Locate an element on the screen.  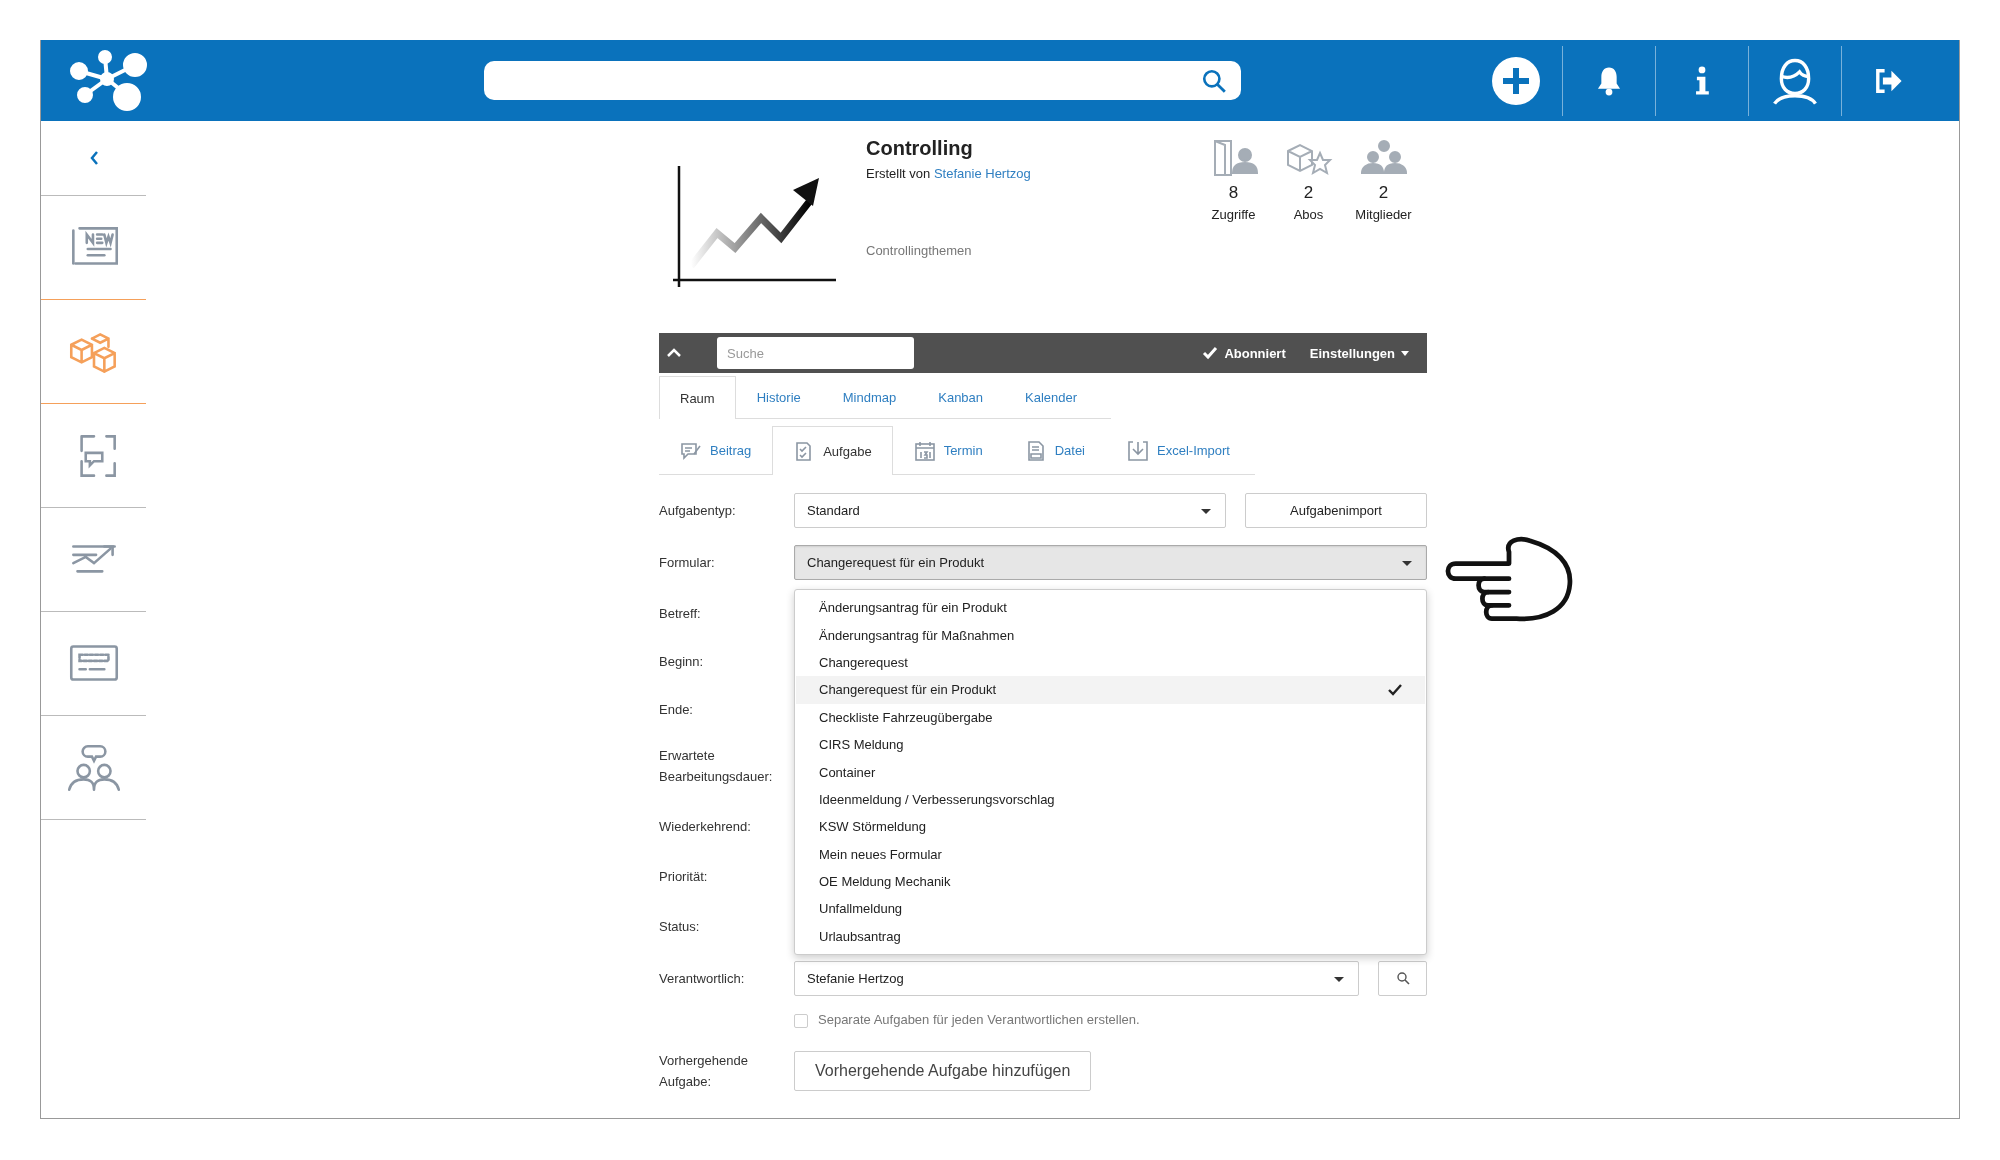
field-label: Verantwortlich: is located at coordinates (702, 978).